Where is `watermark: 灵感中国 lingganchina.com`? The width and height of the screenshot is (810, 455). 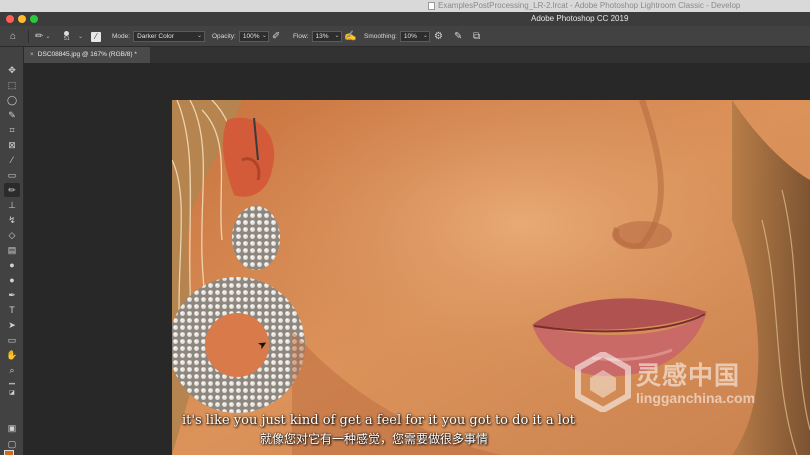 watermark: 灵感中国 lingganchina.com is located at coordinates (687, 385).